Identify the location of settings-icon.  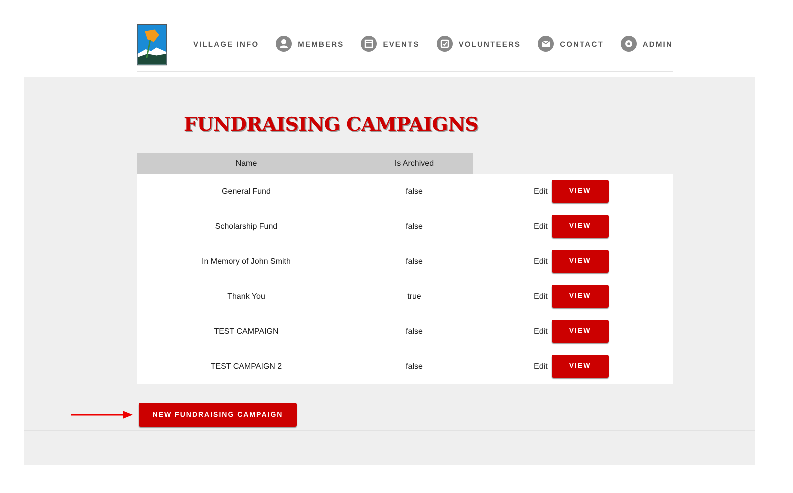
(628, 44).